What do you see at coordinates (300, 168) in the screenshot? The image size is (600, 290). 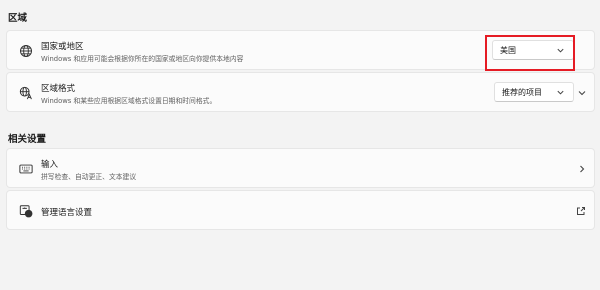 I see `input-settings-card: 输入 拼写检查、自动更正、文本建议` at bounding box center [300, 168].